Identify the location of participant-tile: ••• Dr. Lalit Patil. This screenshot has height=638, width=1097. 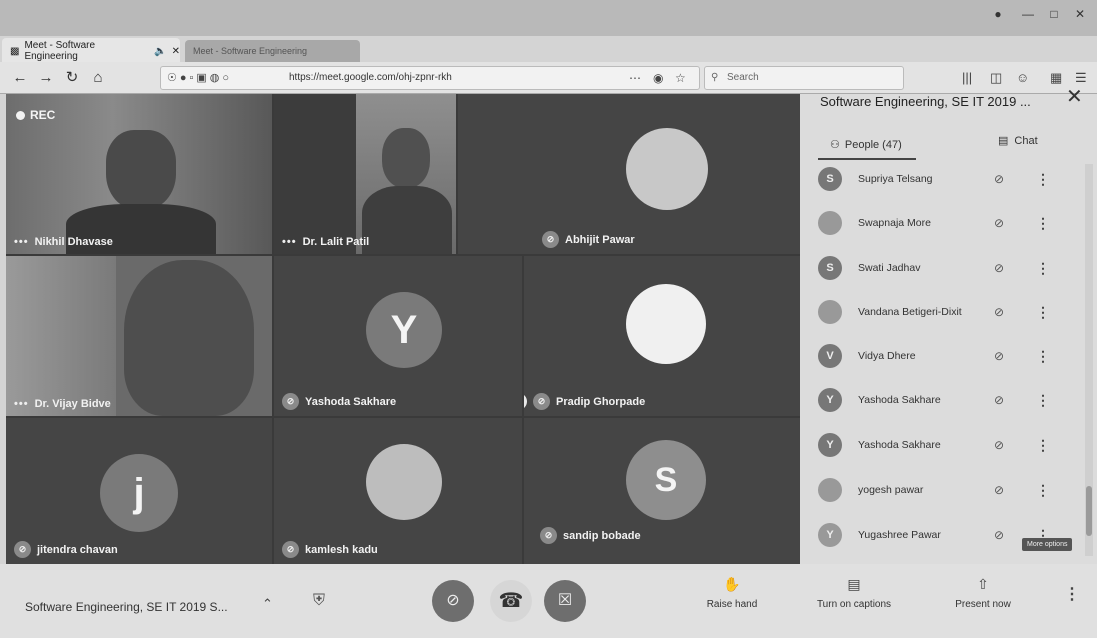
(365, 174).